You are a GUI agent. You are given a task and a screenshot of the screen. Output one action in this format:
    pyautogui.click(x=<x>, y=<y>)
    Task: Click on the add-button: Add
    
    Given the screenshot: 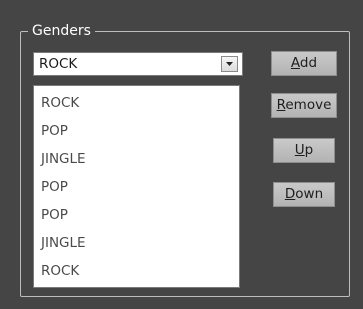 What is the action you would take?
    pyautogui.click(x=304, y=63)
    